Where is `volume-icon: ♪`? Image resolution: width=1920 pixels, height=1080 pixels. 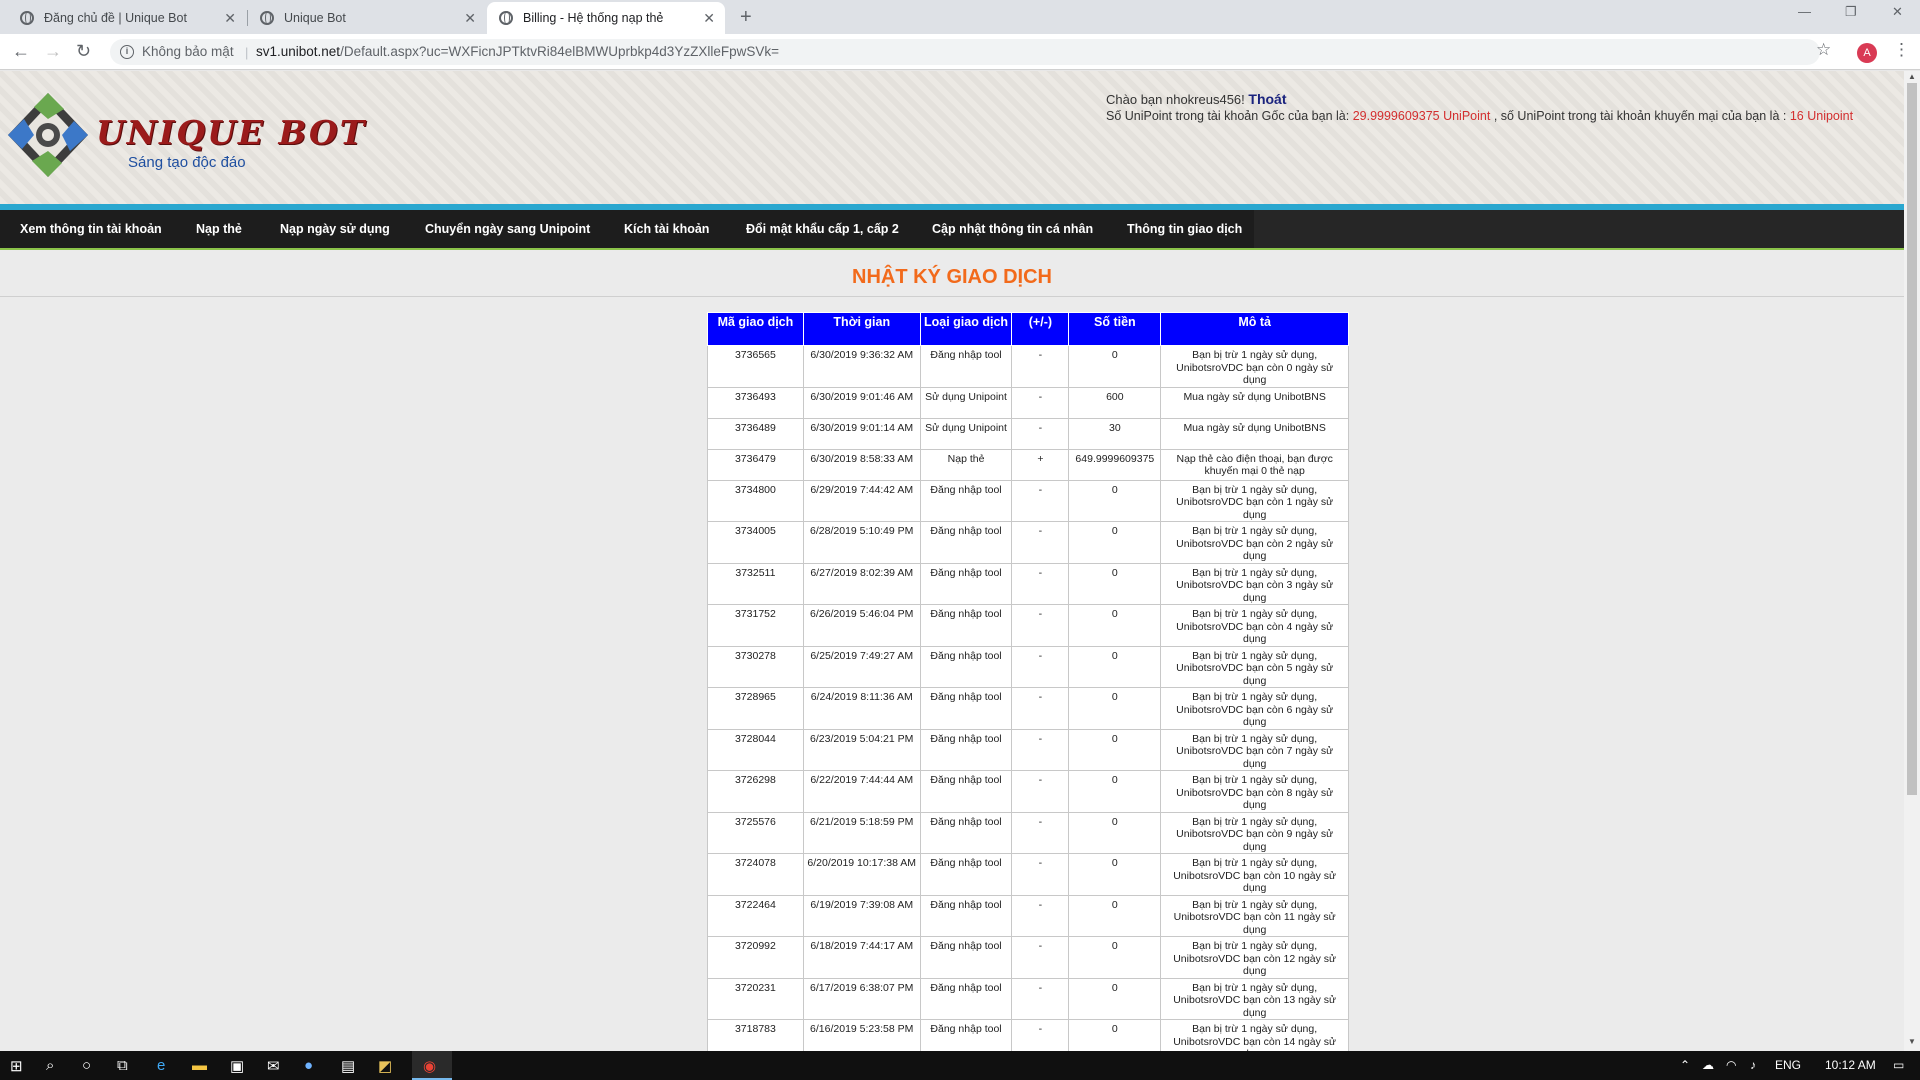
volume-icon: ♪ is located at coordinates (1753, 1065).